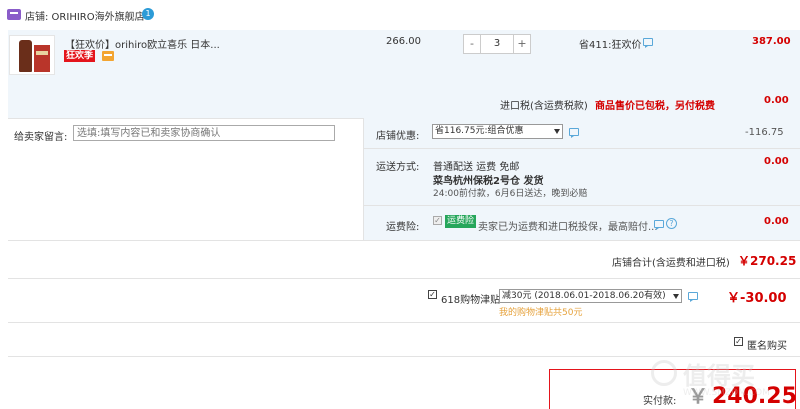  Describe the element at coordinates (610, 45) in the screenshot. I see `item-promotion: 省411:狂欢价` at that location.